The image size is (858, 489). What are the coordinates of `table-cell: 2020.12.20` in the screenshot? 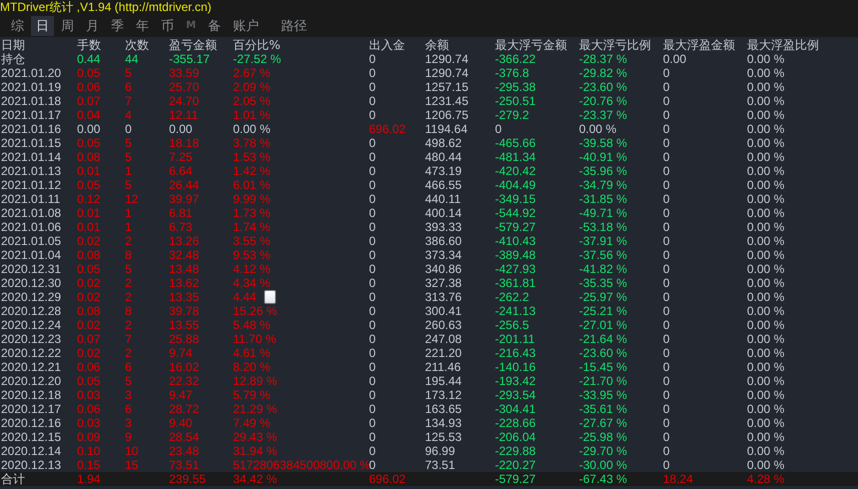 It's located at (31, 381).